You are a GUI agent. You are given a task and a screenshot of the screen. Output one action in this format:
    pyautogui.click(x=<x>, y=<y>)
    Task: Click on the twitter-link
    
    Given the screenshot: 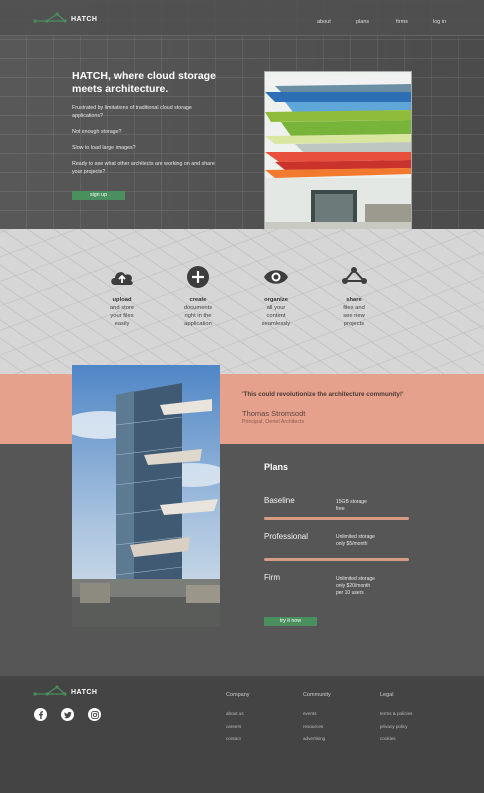 What is the action you would take?
    pyautogui.click(x=67, y=714)
    